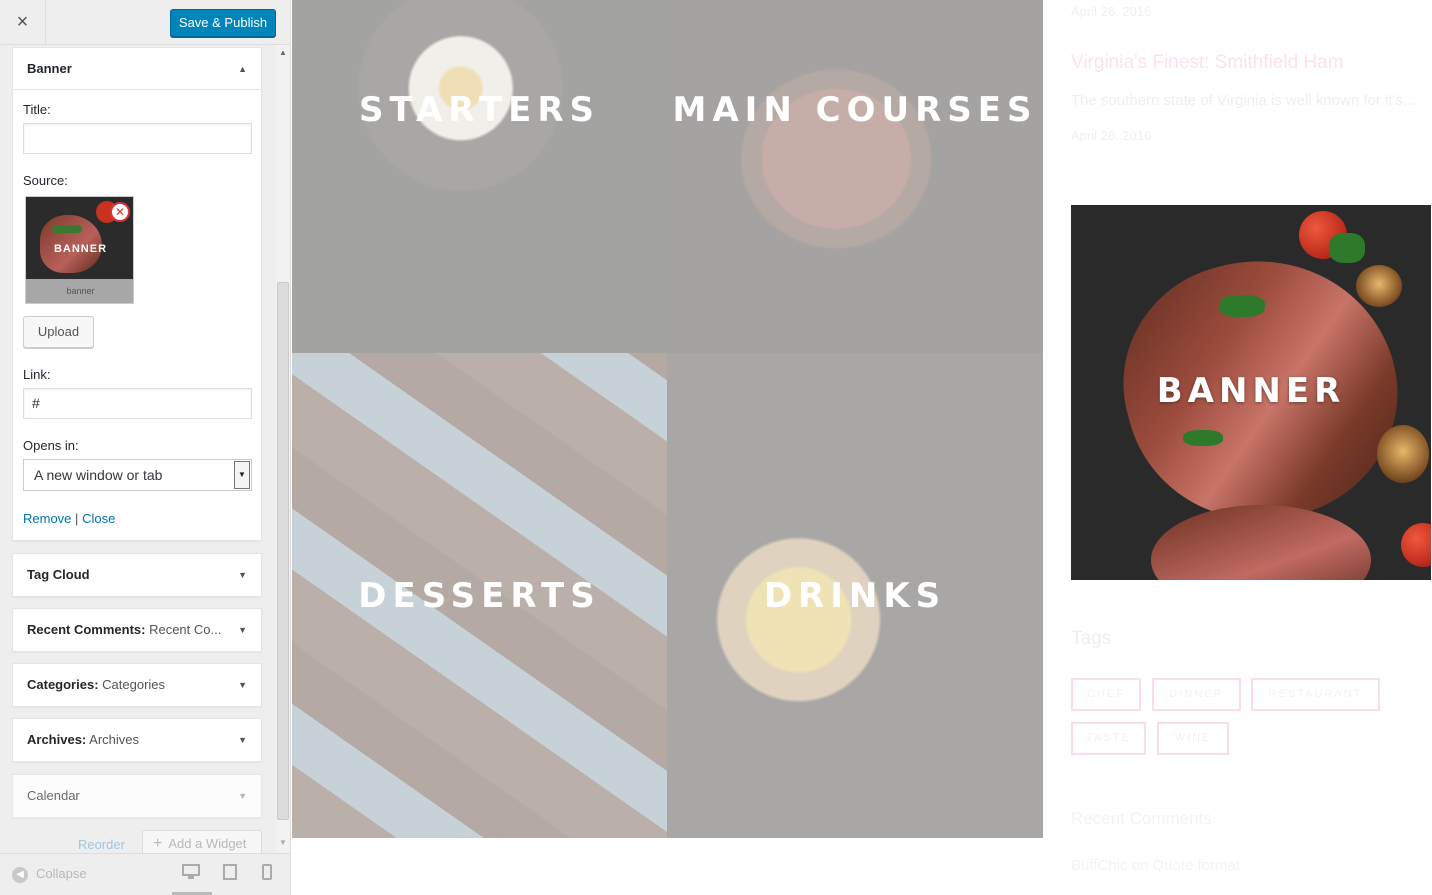 The width and height of the screenshot is (1432, 895). I want to click on title-input, so click(137, 138).